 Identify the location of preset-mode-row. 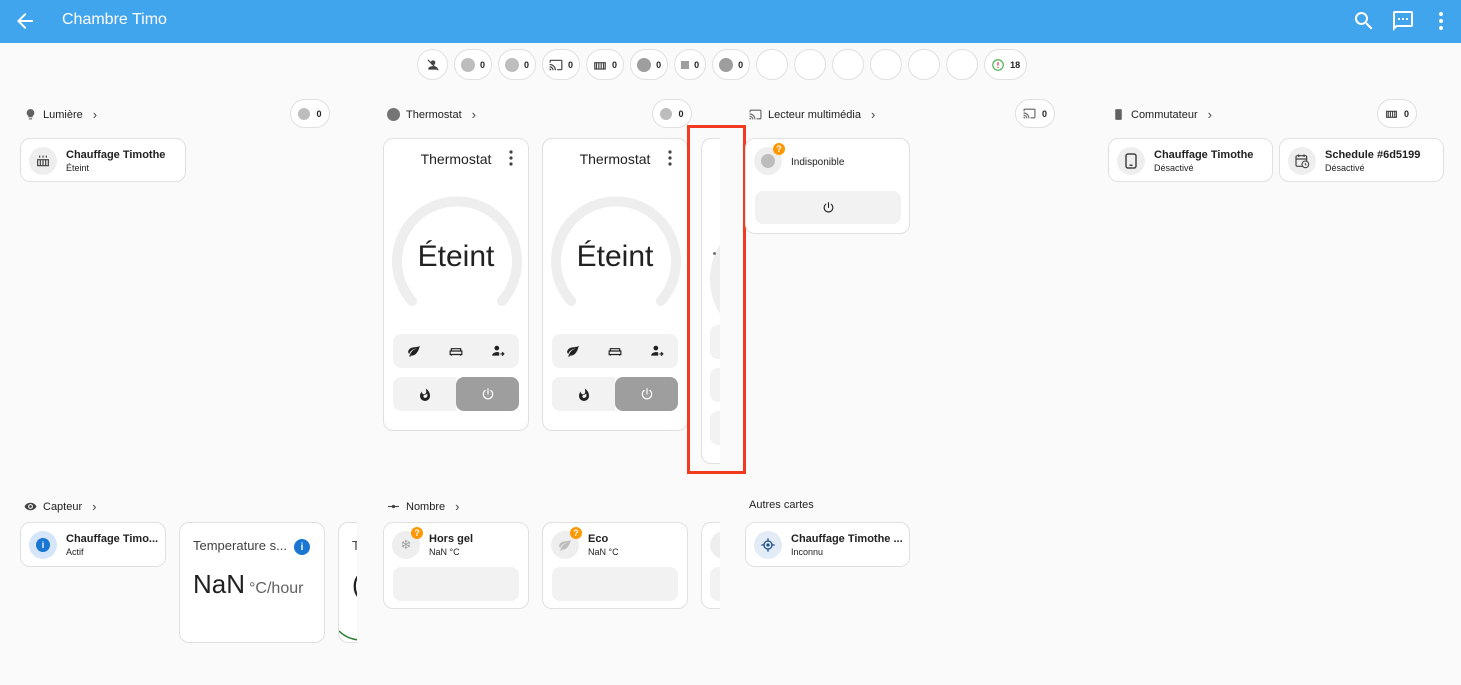
(456, 351).